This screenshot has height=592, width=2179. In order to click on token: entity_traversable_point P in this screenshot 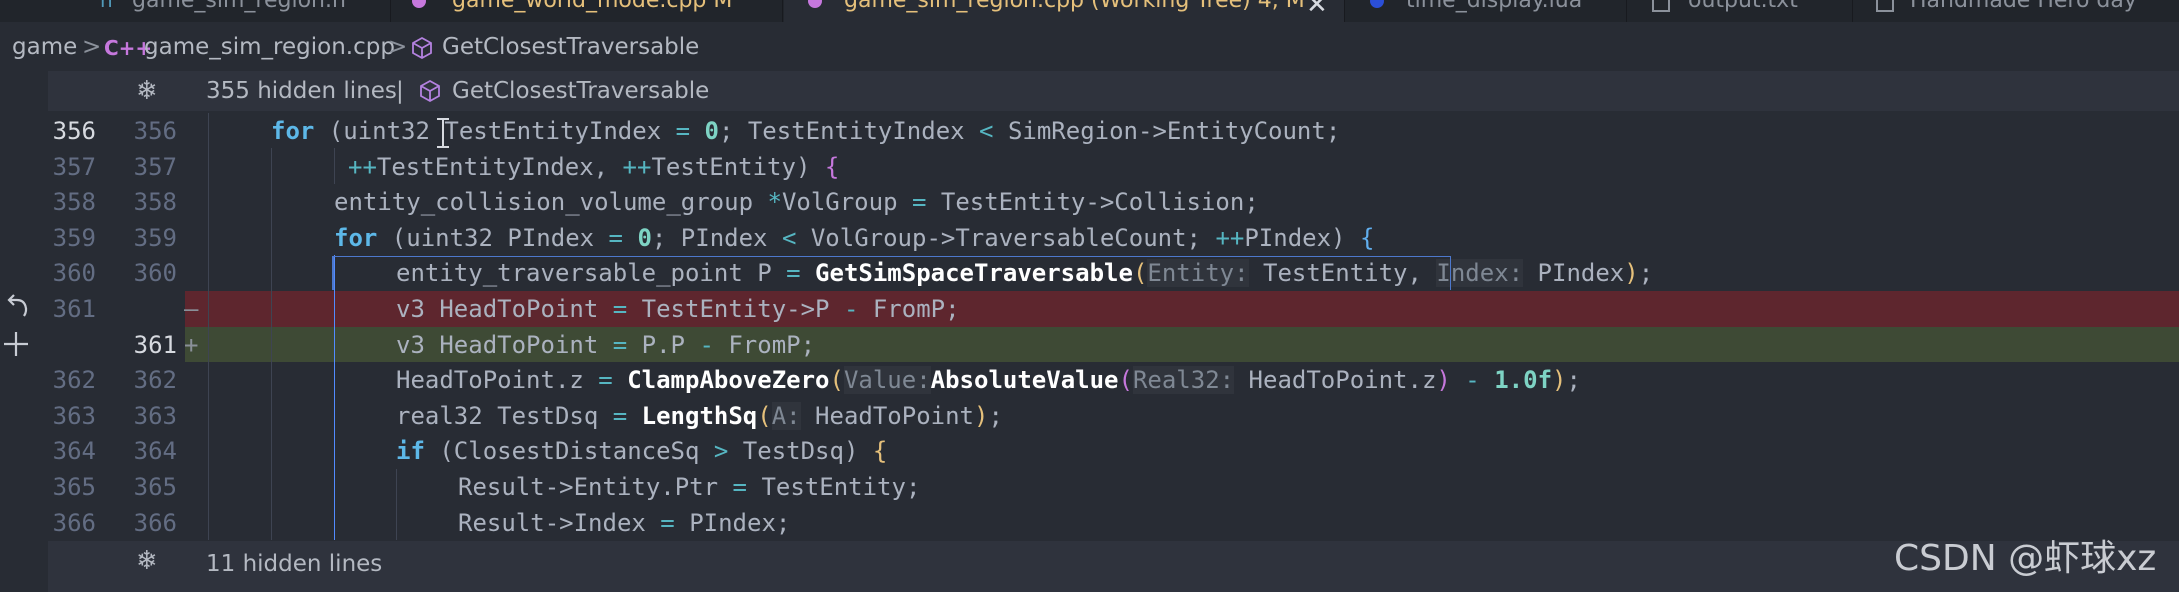, I will do `click(591, 273)`.